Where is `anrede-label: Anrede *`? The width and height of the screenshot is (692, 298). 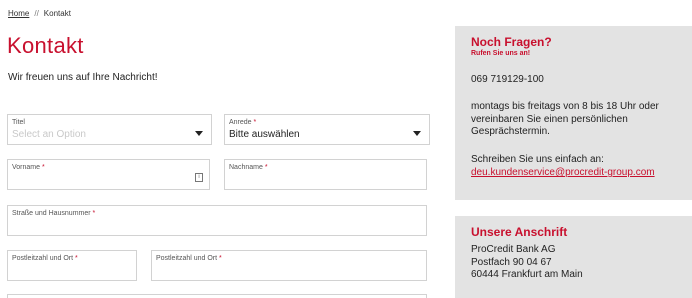
anrede-label: Anrede * is located at coordinates (243, 122).